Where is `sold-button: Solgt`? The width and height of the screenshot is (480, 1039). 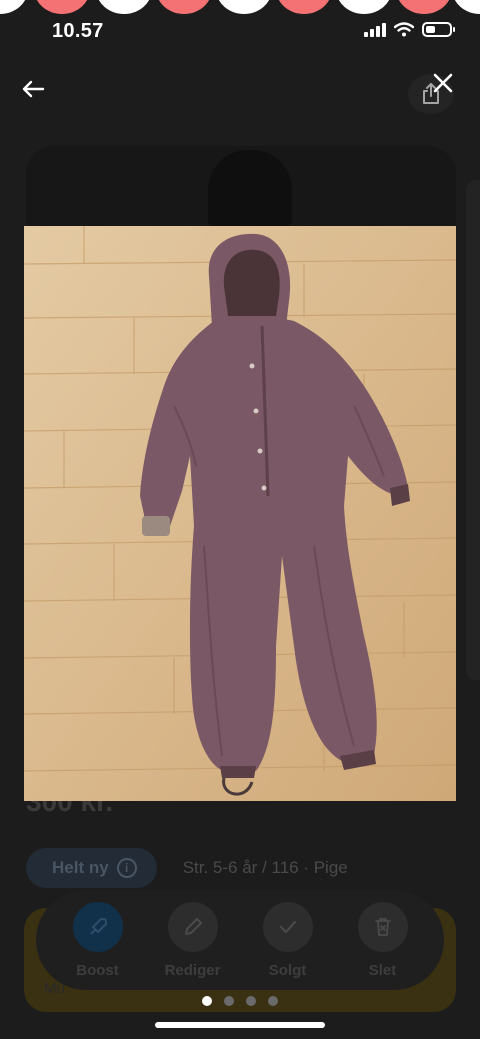 sold-button: Solgt is located at coordinates (288, 940).